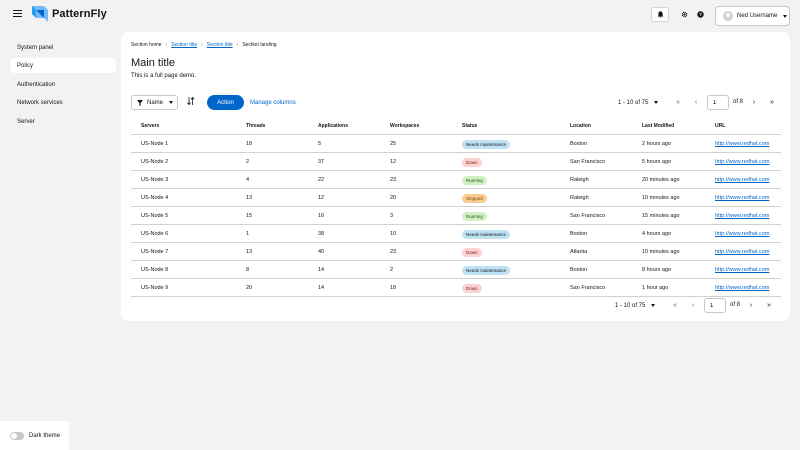 Image resolution: width=800 pixels, height=450 pixels. Describe the element at coordinates (249, 144) in the screenshot. I see `cell-threads: 18` at that location.